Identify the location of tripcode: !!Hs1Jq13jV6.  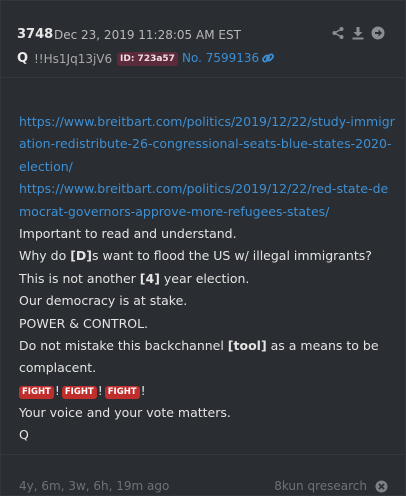
(73, 59).